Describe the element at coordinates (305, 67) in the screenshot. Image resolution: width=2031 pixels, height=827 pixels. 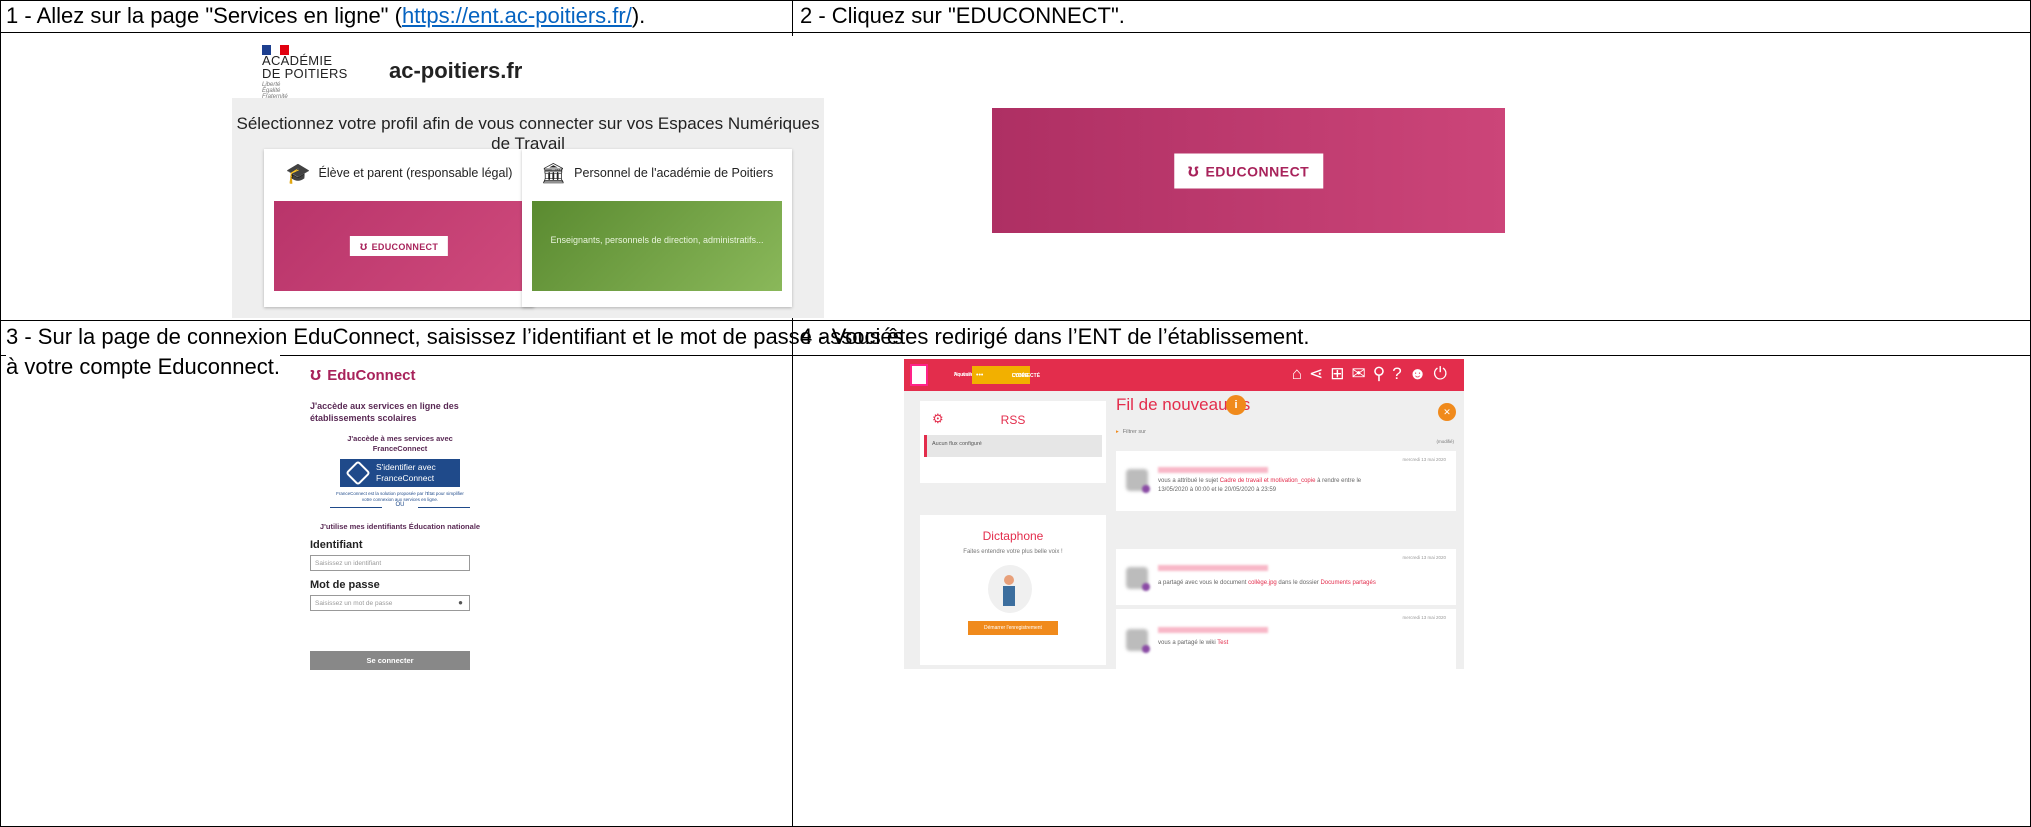
I see `academy-name: ACADÉMIE DE POITIERS` at that location.